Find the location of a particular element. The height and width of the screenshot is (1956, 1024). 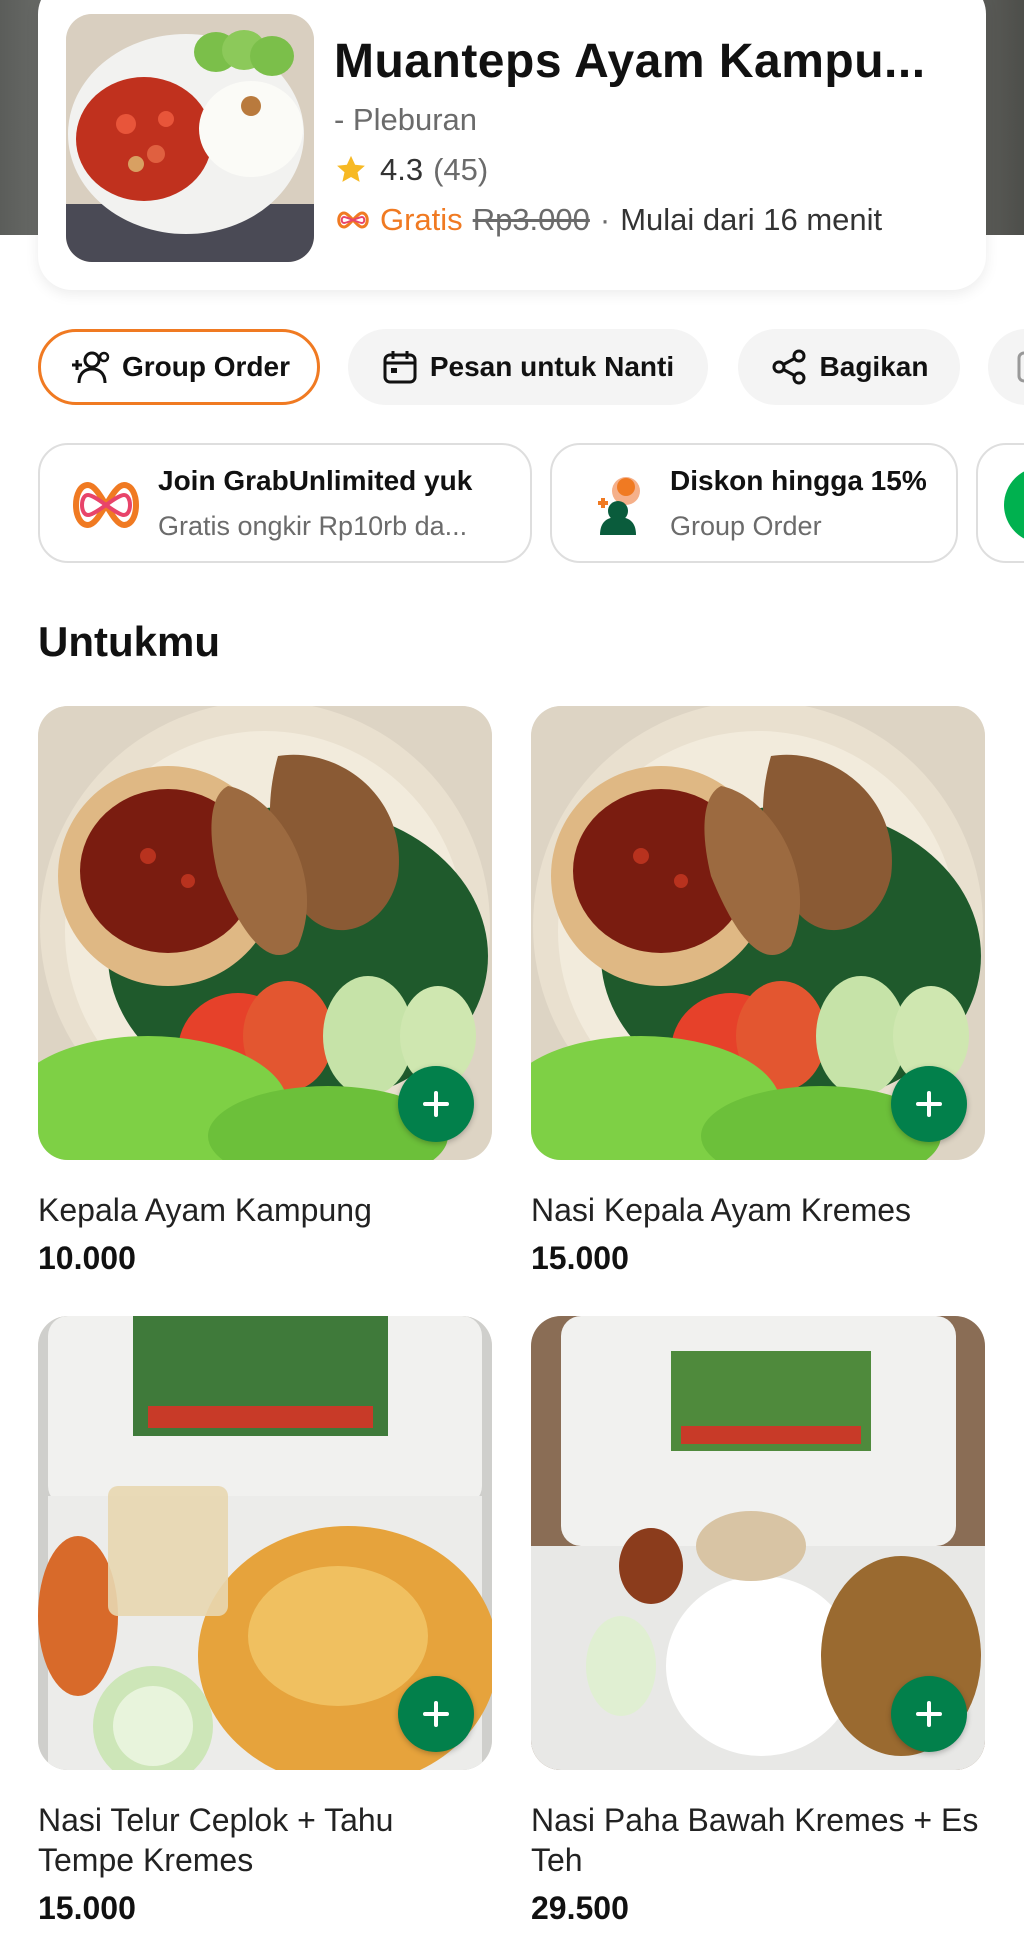

menu-item-name: Nasi Paha Bawah Kremes + Es Teh is located at coordinates (755, 1840).